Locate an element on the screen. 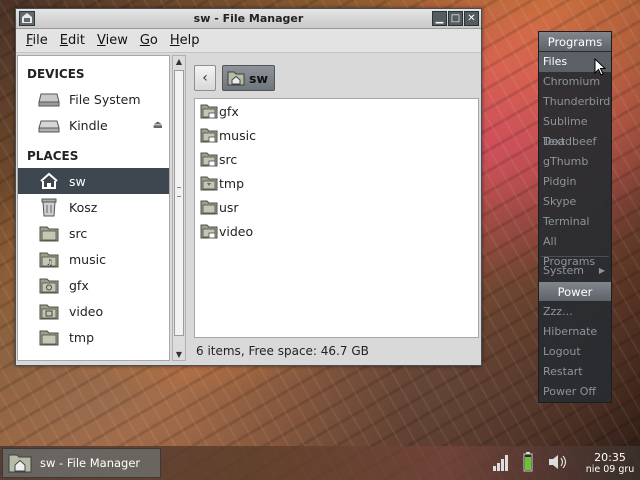  launcher-item-pidgin: Pidgin is located at coordinates (575, 182).